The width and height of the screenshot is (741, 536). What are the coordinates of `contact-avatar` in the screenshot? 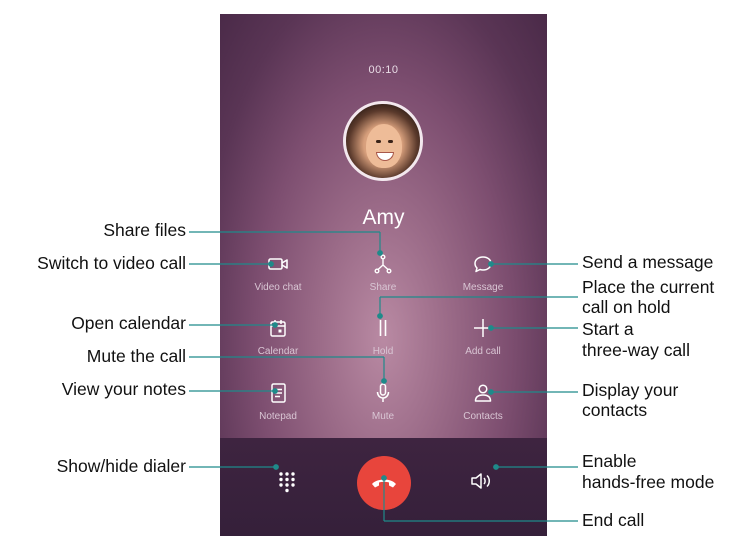 It's located at (383, 141).